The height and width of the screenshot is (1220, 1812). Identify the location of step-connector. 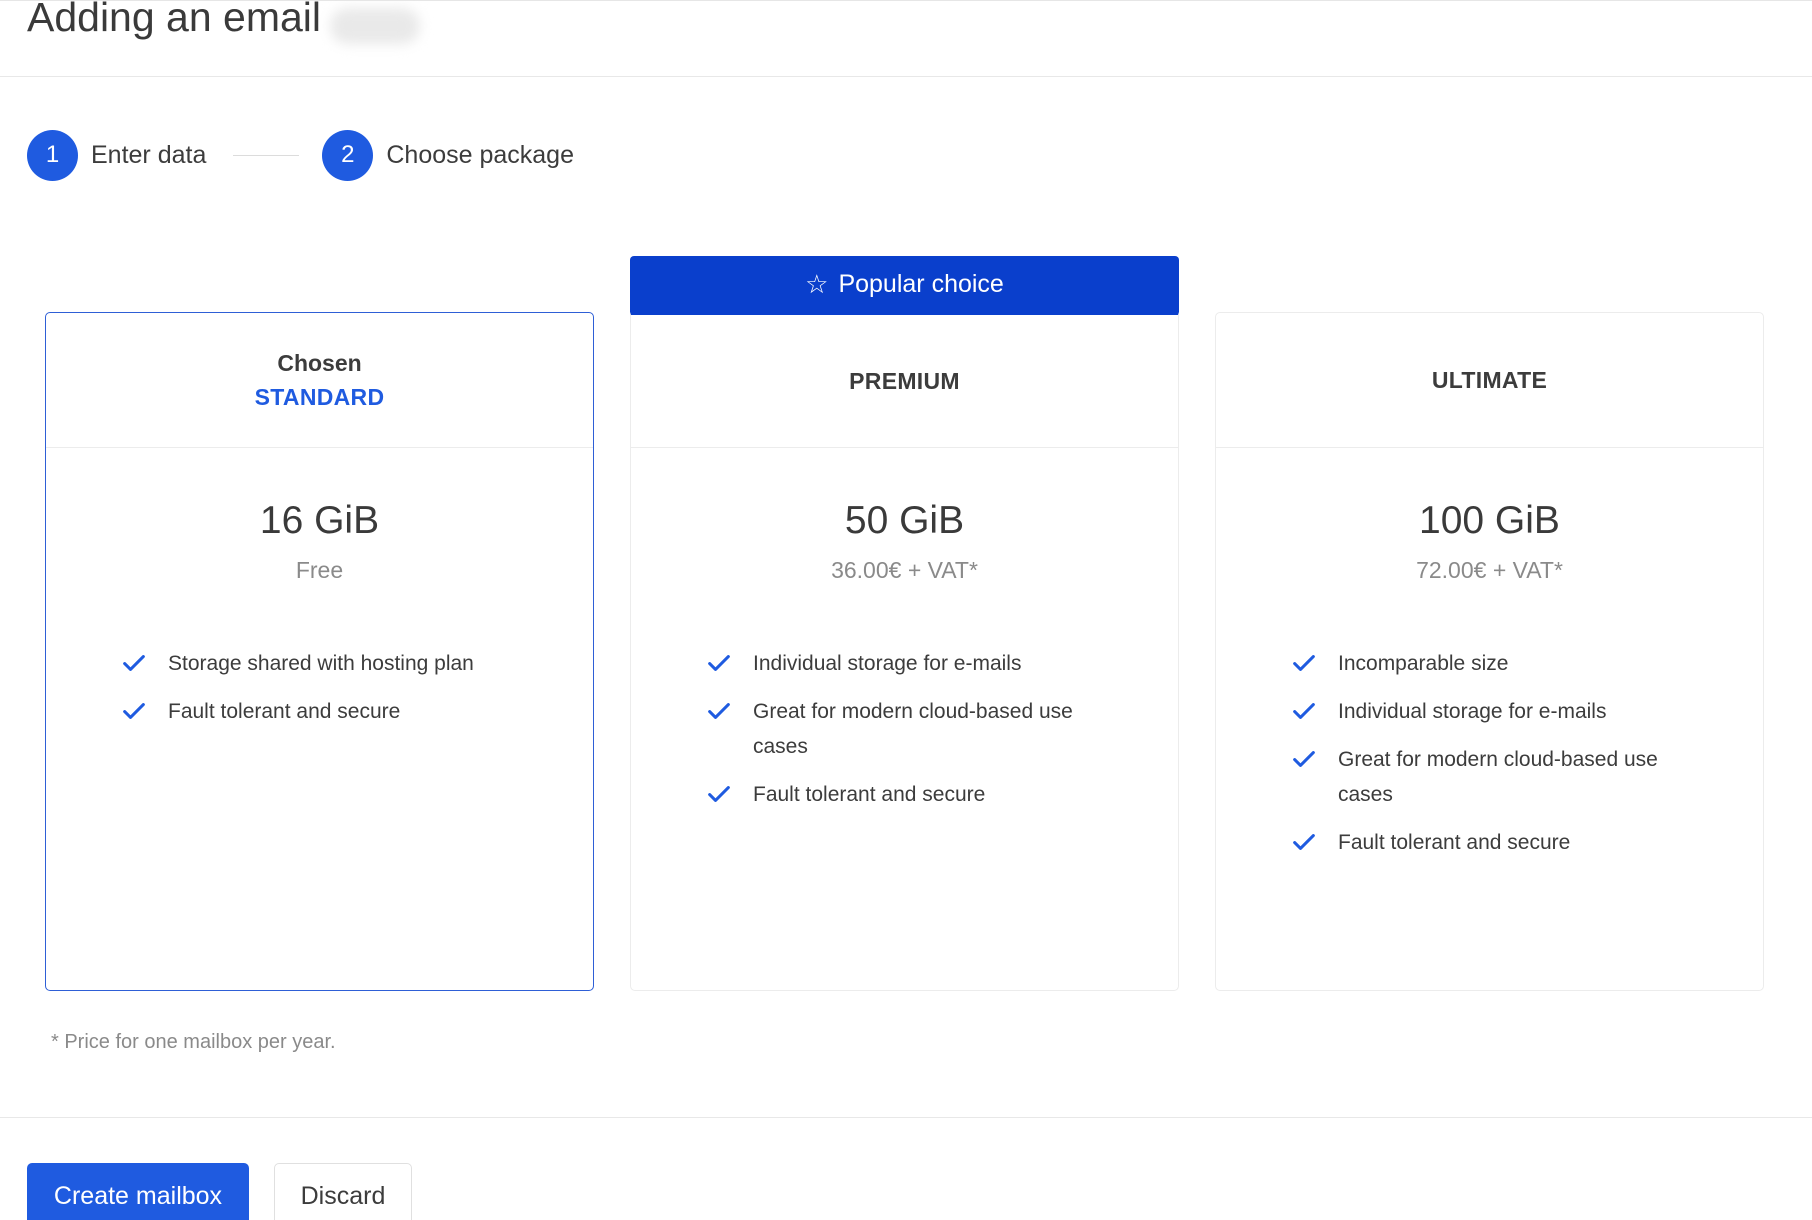
(266, 155).